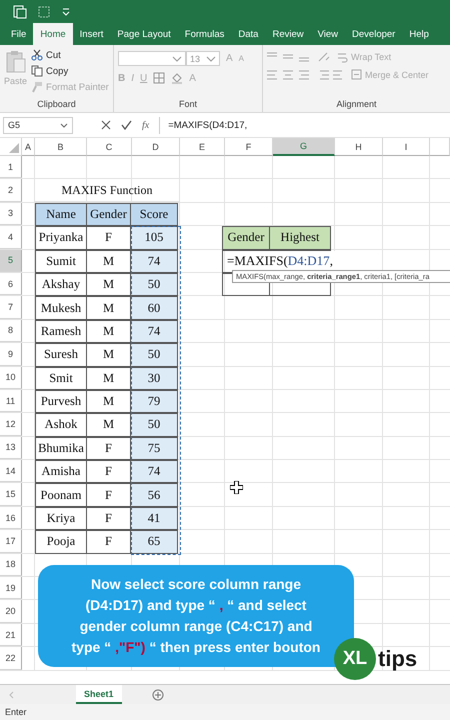 The height and width of the screenshot is (720, 450). Describe the element at coordinates (328, 34) in the screenshot. I see `ribbon-tab: View` at that location.